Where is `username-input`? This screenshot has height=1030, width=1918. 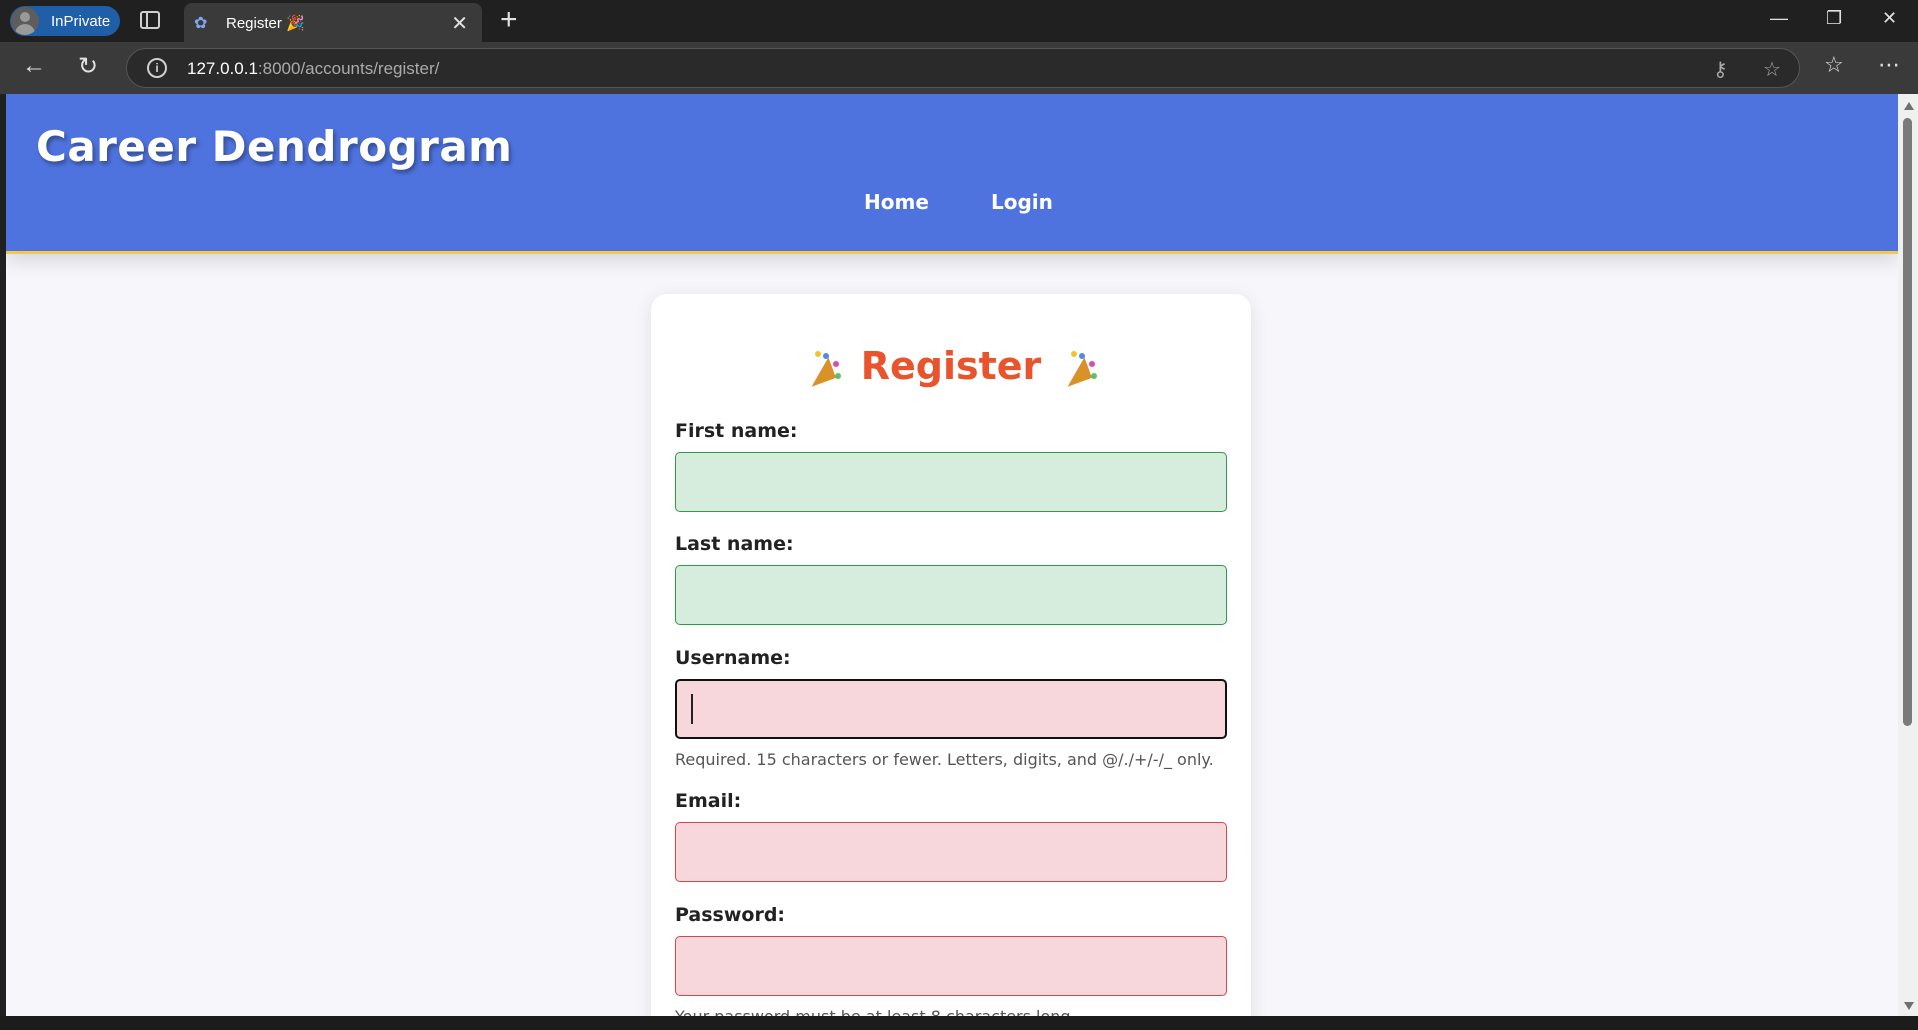
username-input is located at coordinates (951, 709).